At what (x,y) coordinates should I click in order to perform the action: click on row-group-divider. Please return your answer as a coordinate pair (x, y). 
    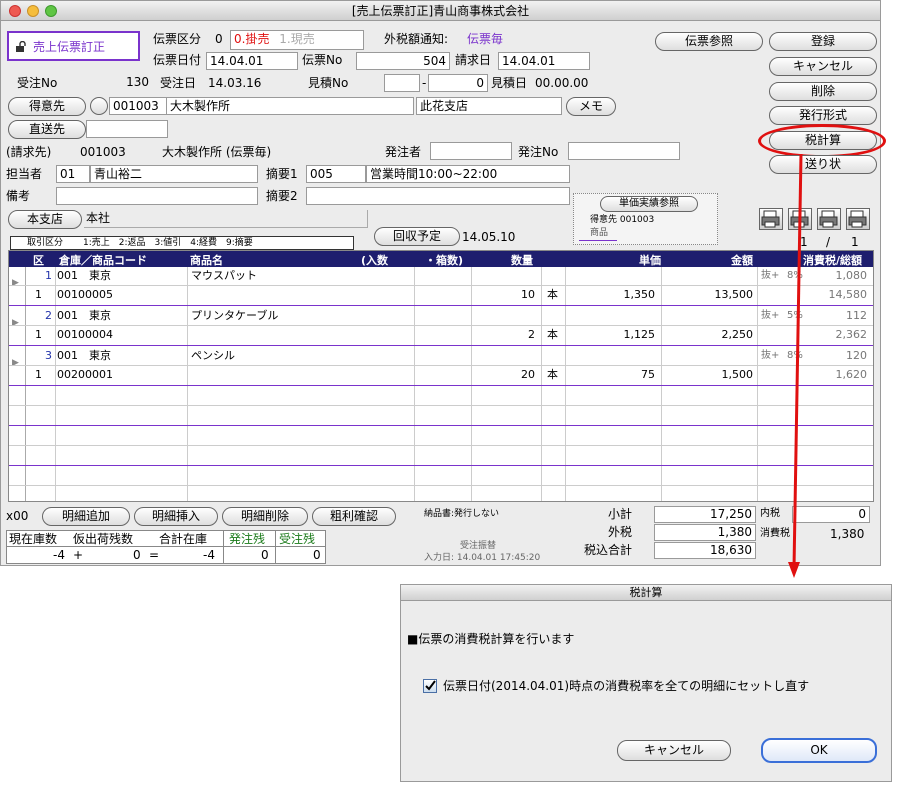
    Looking at the image, I should click on (441, 345).